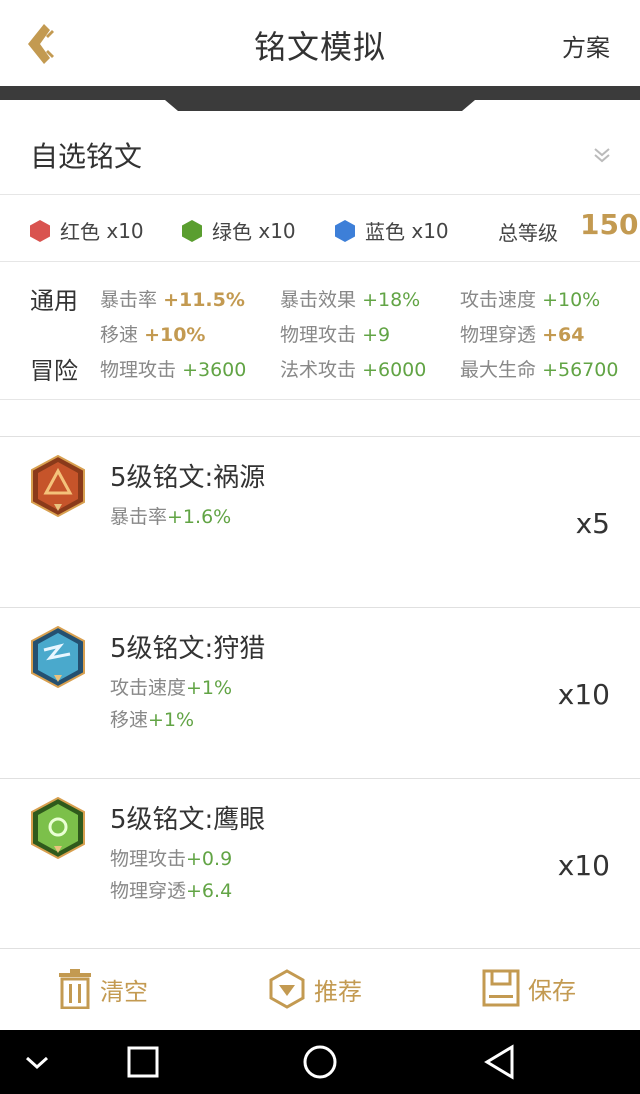 The height and width of the screenshot is (1094, 640). What do you see at coordinates (353, 370) in the screenshot?
I see `stat-item: 法术攻击 +6000` at bounding box center [353, 370].